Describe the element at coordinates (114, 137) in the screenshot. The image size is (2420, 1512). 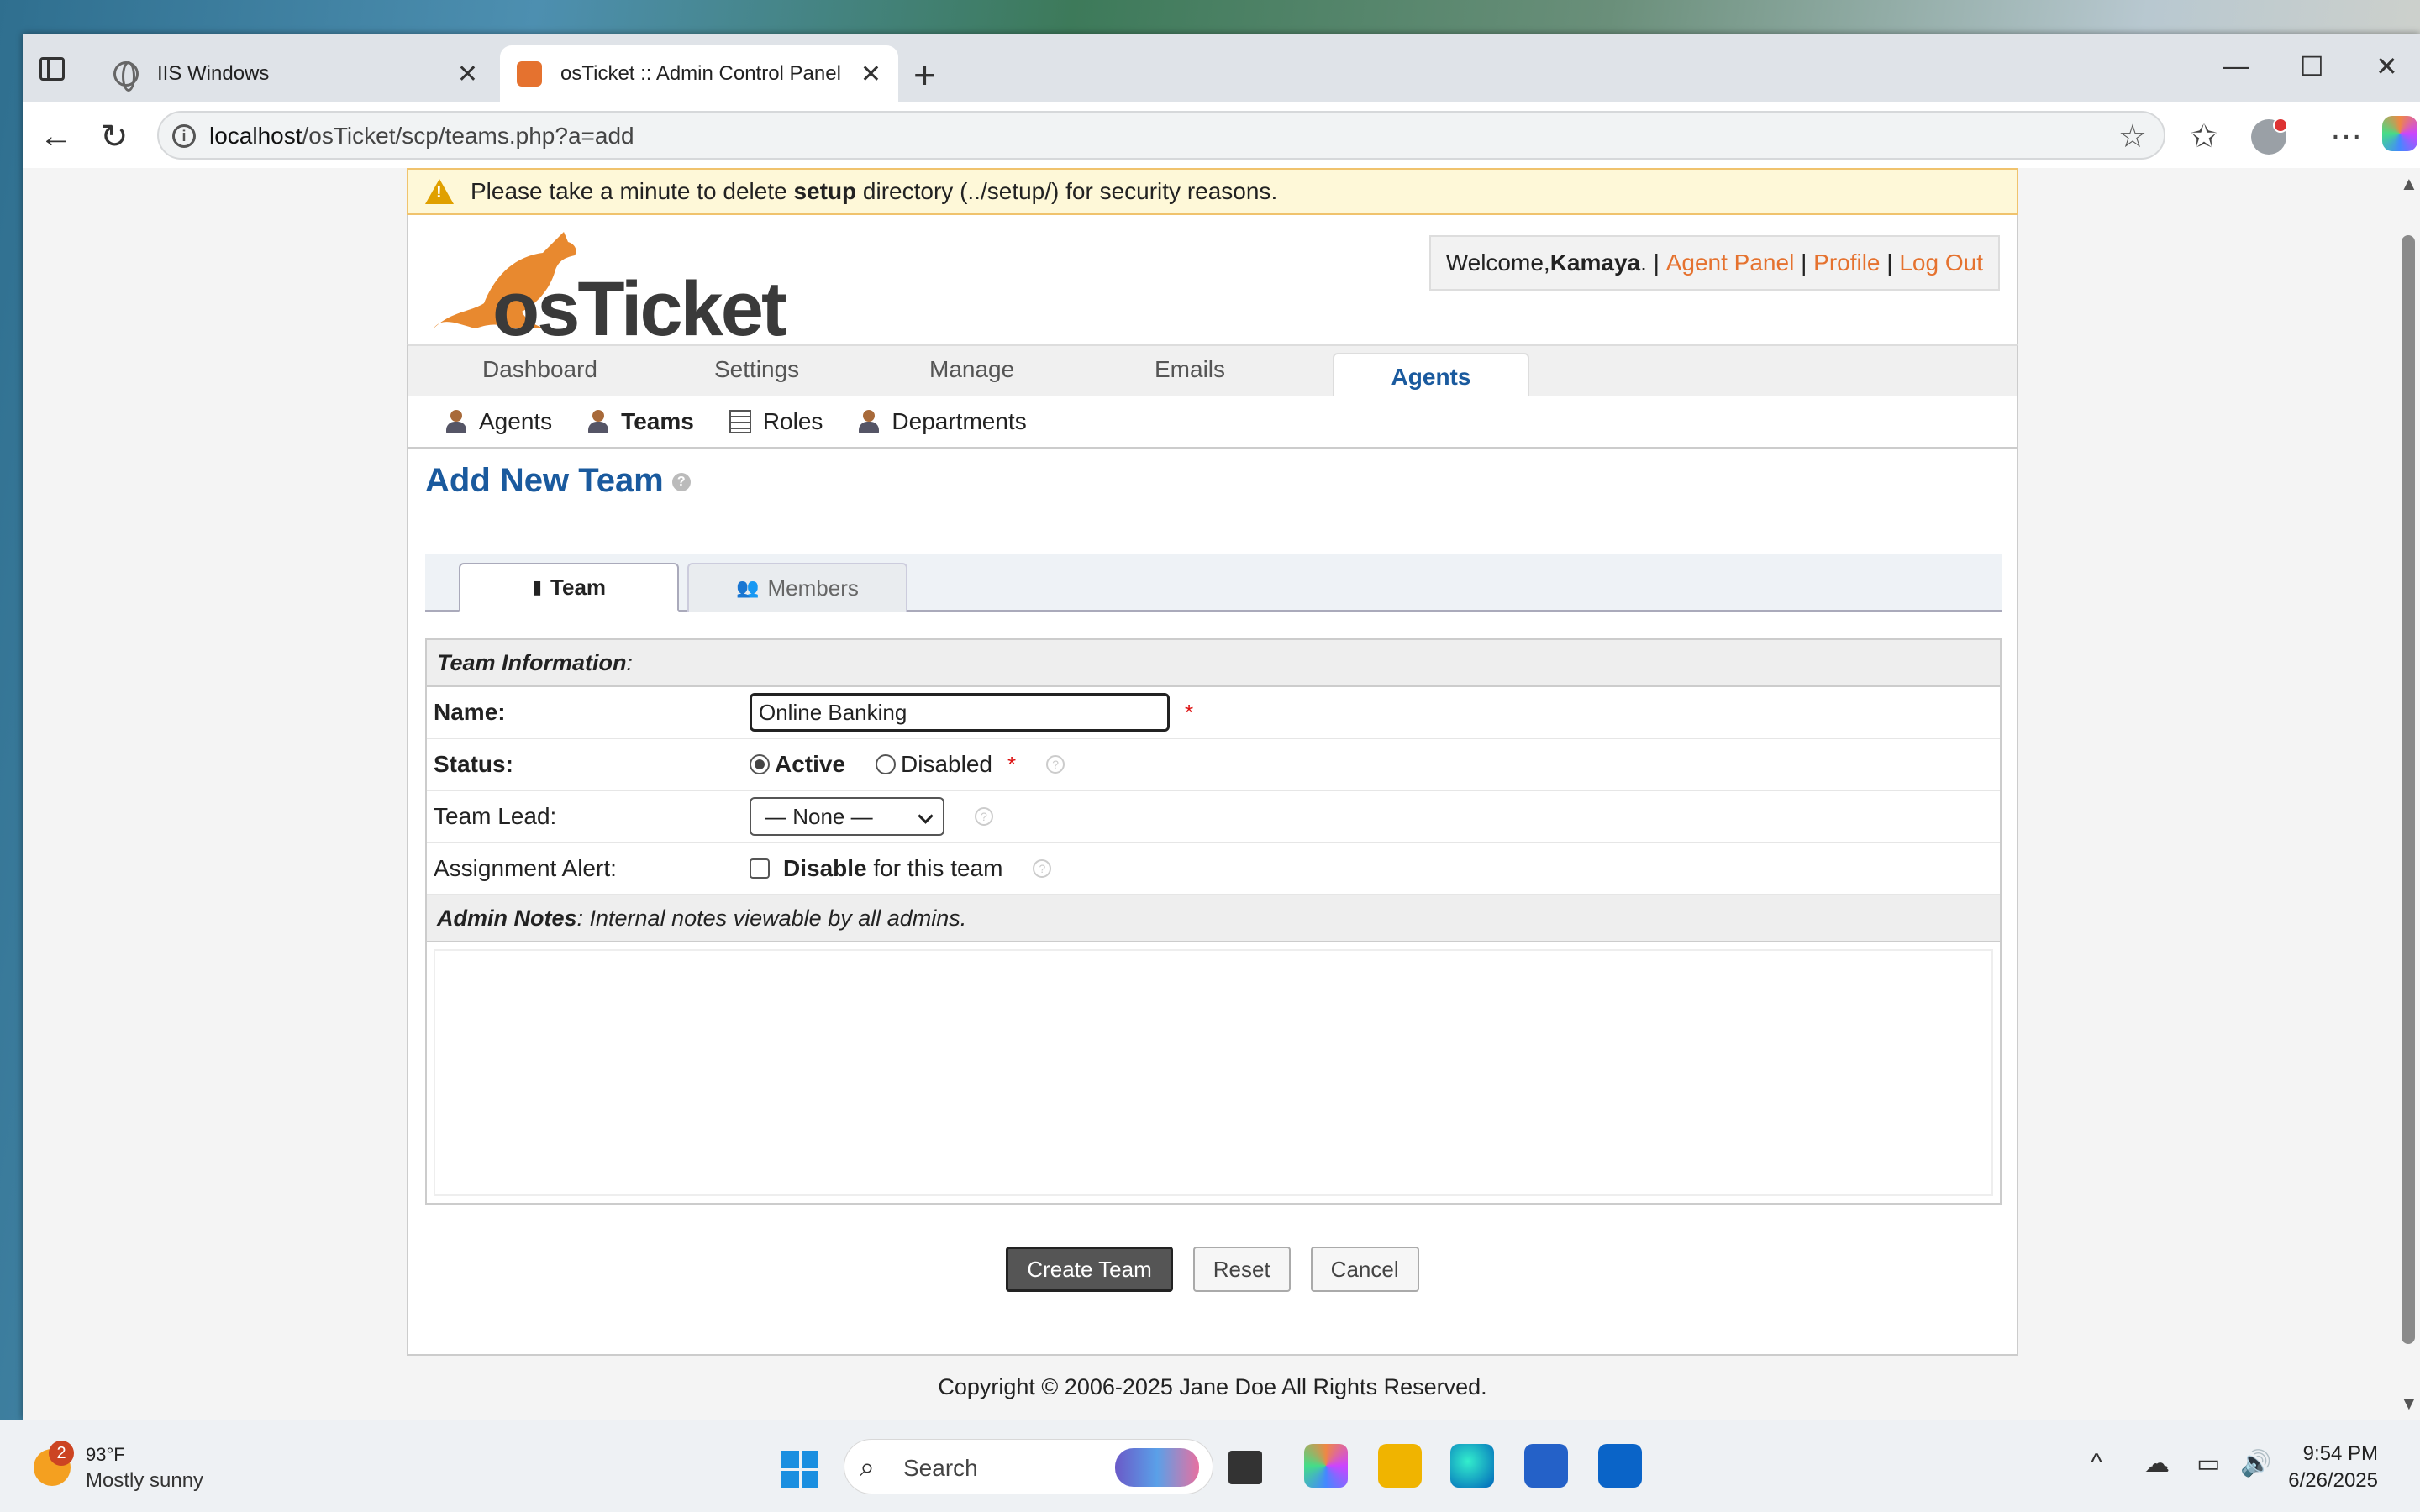
I see `reload-icon: ↻` at that location.